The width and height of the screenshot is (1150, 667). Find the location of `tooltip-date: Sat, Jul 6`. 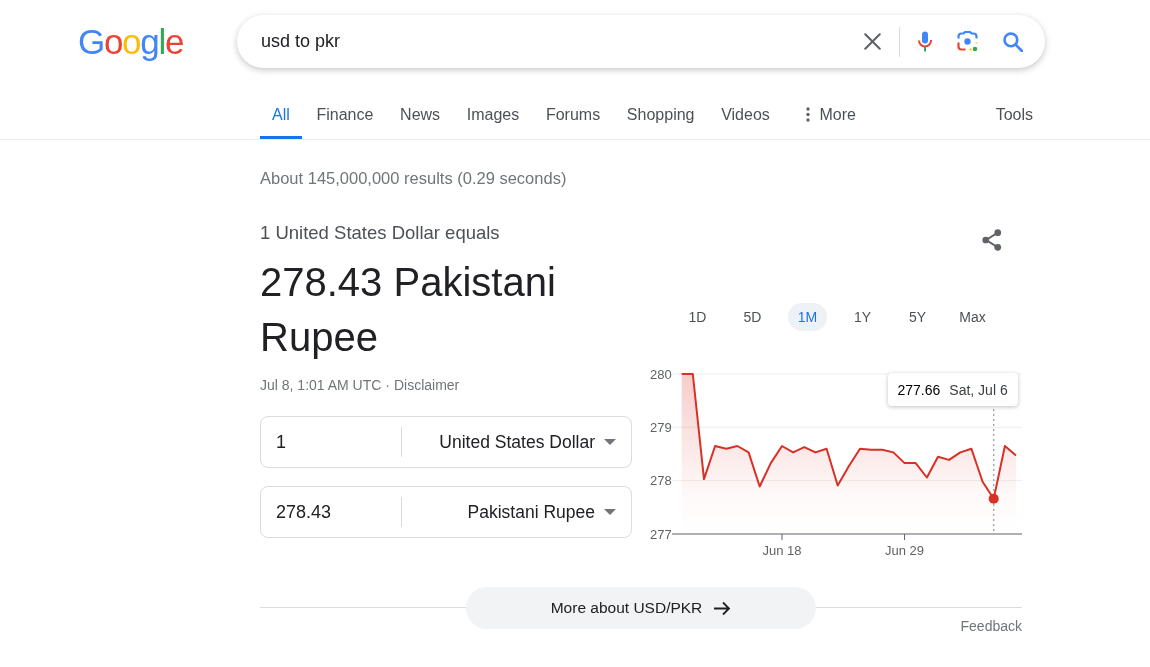

tooltip-date: Sat, Jul 6 is located at coordinates (978, 389).